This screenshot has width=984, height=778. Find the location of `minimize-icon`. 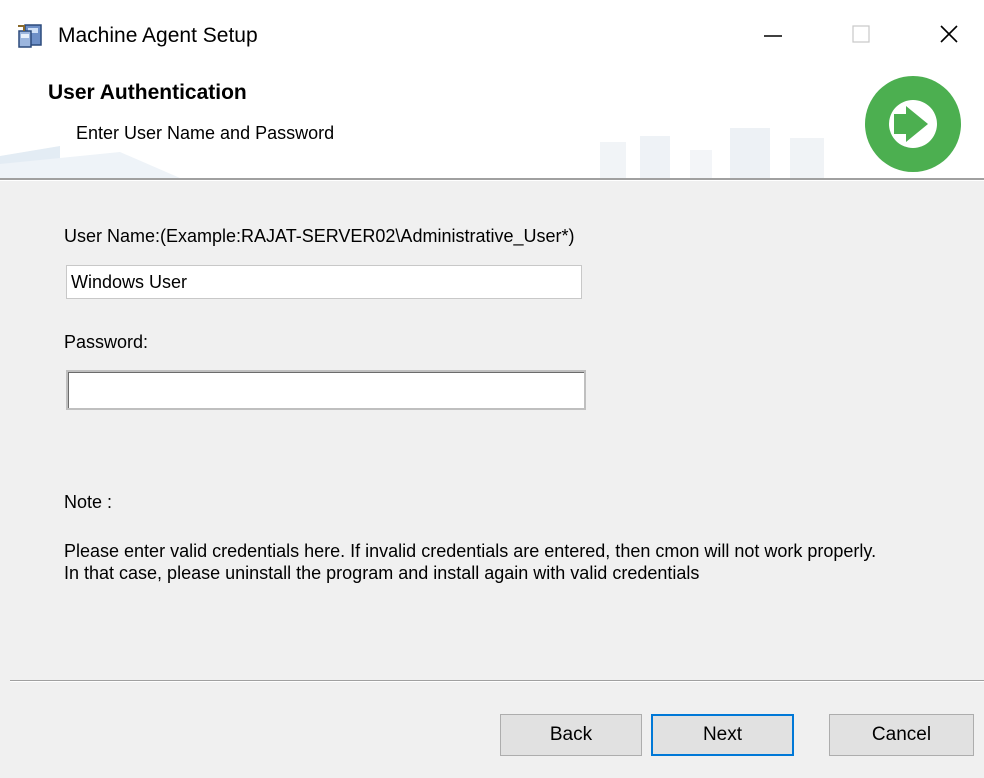

minimize-icon is located at coordinates (773, 36).